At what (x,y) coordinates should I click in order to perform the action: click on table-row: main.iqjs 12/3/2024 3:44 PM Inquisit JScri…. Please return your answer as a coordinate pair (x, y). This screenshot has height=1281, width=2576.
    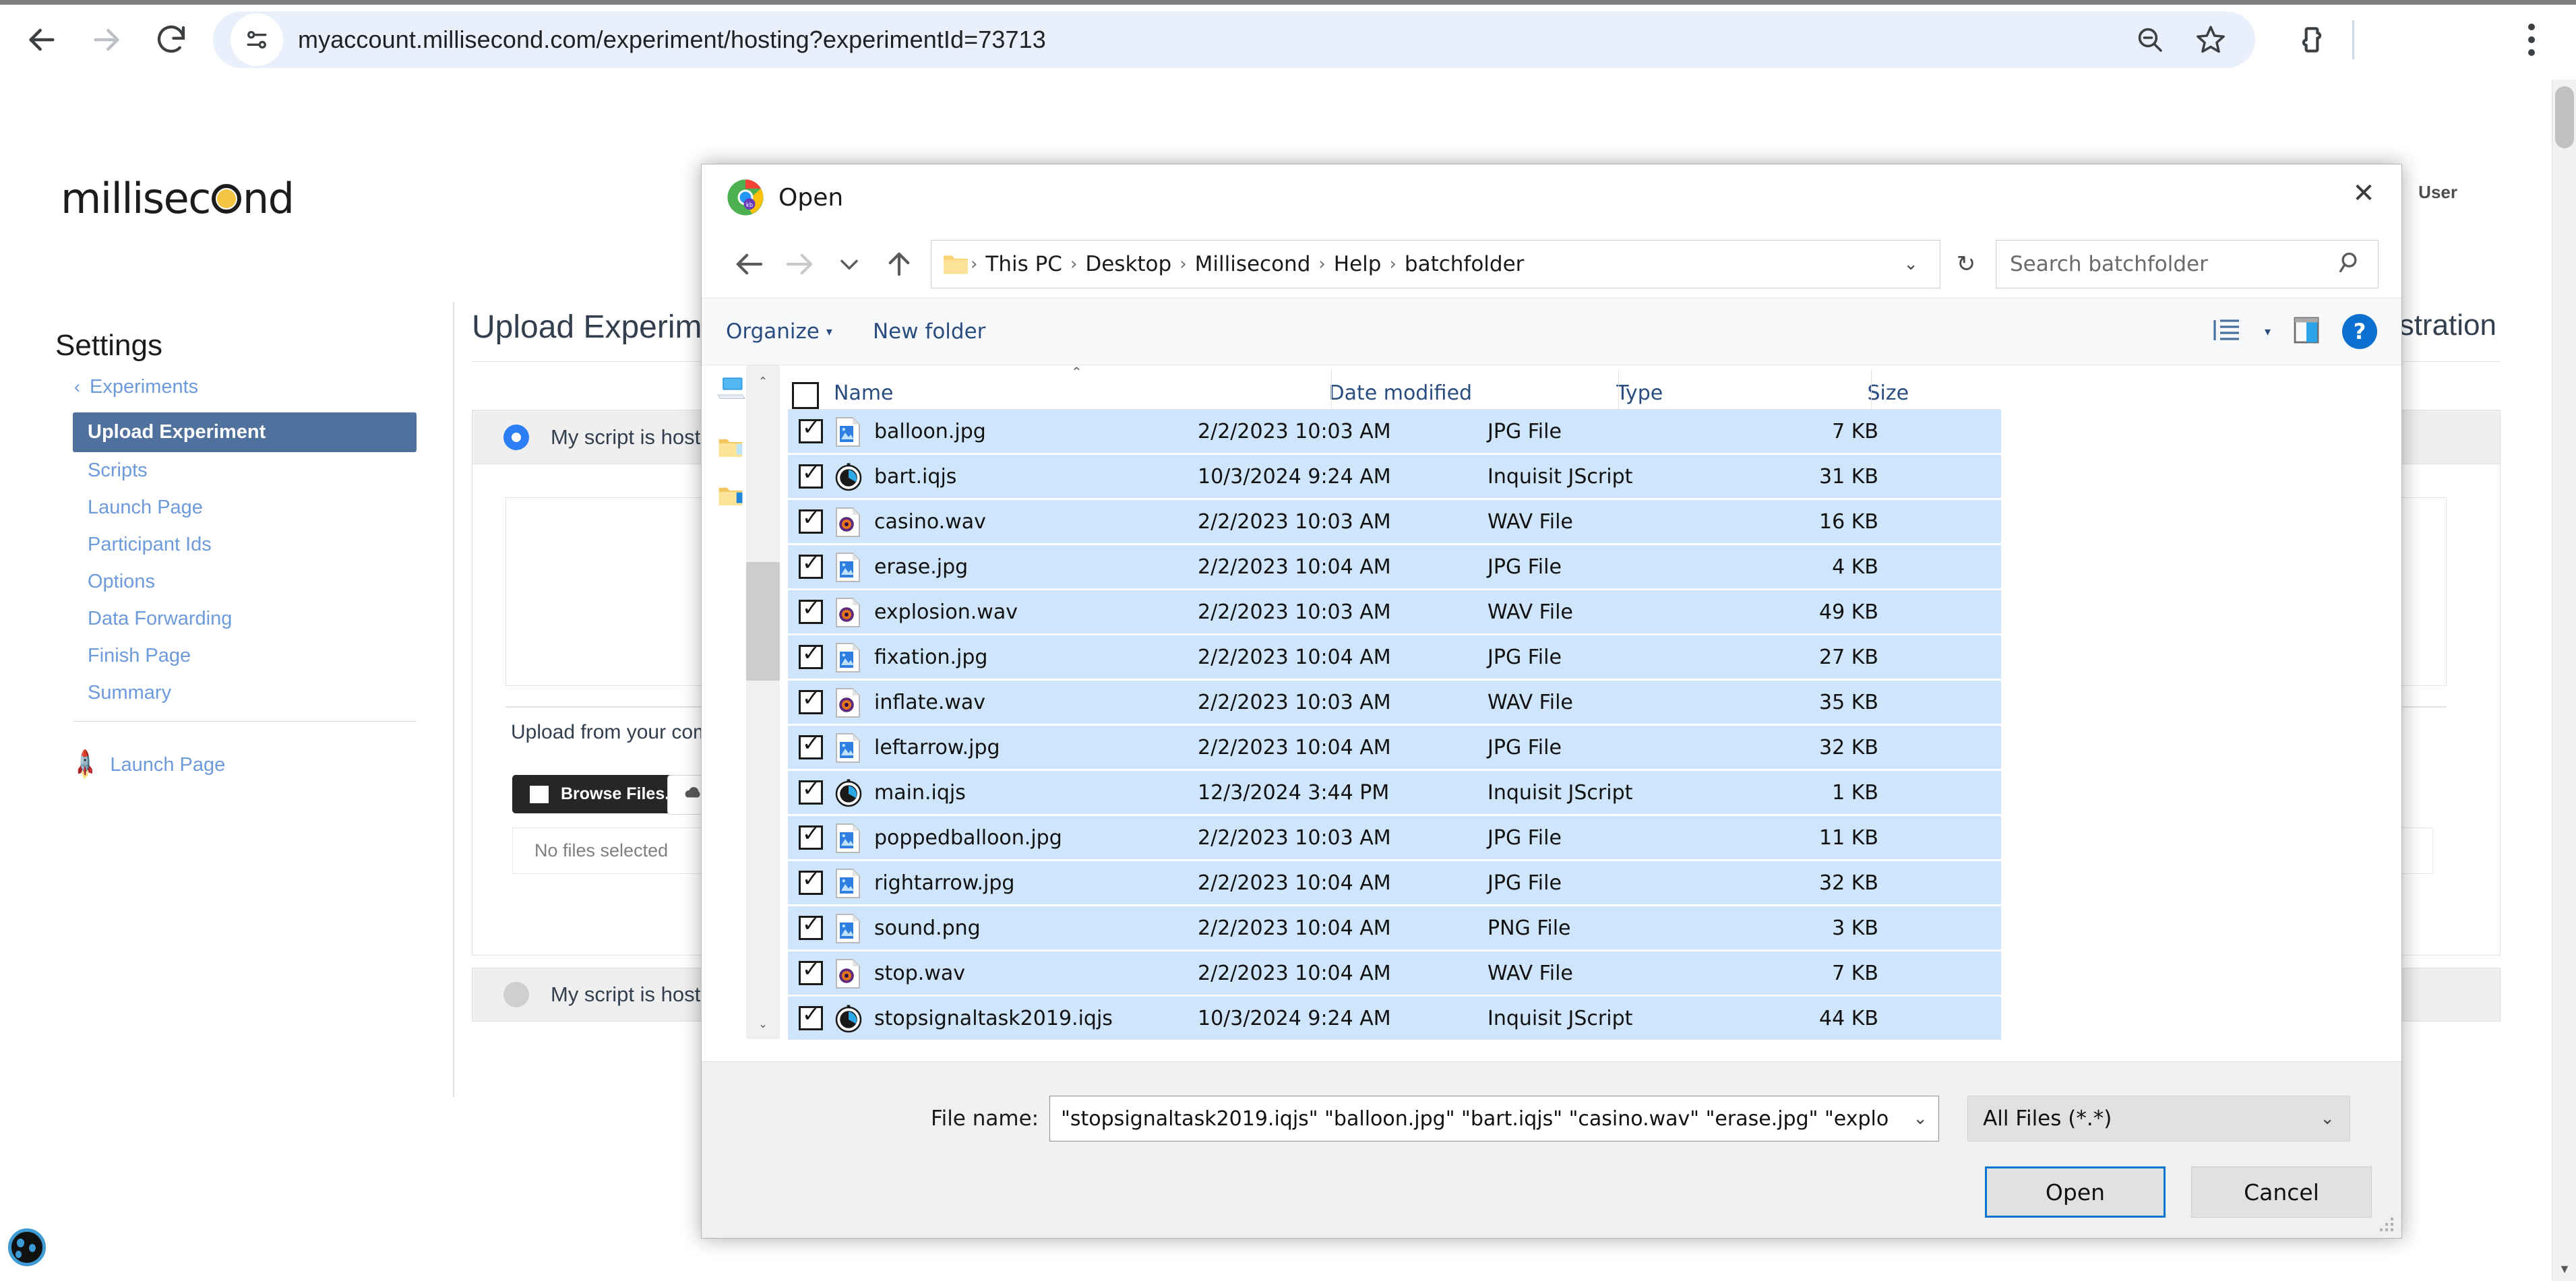
    Looking at the image, I should click on (1395, 793).